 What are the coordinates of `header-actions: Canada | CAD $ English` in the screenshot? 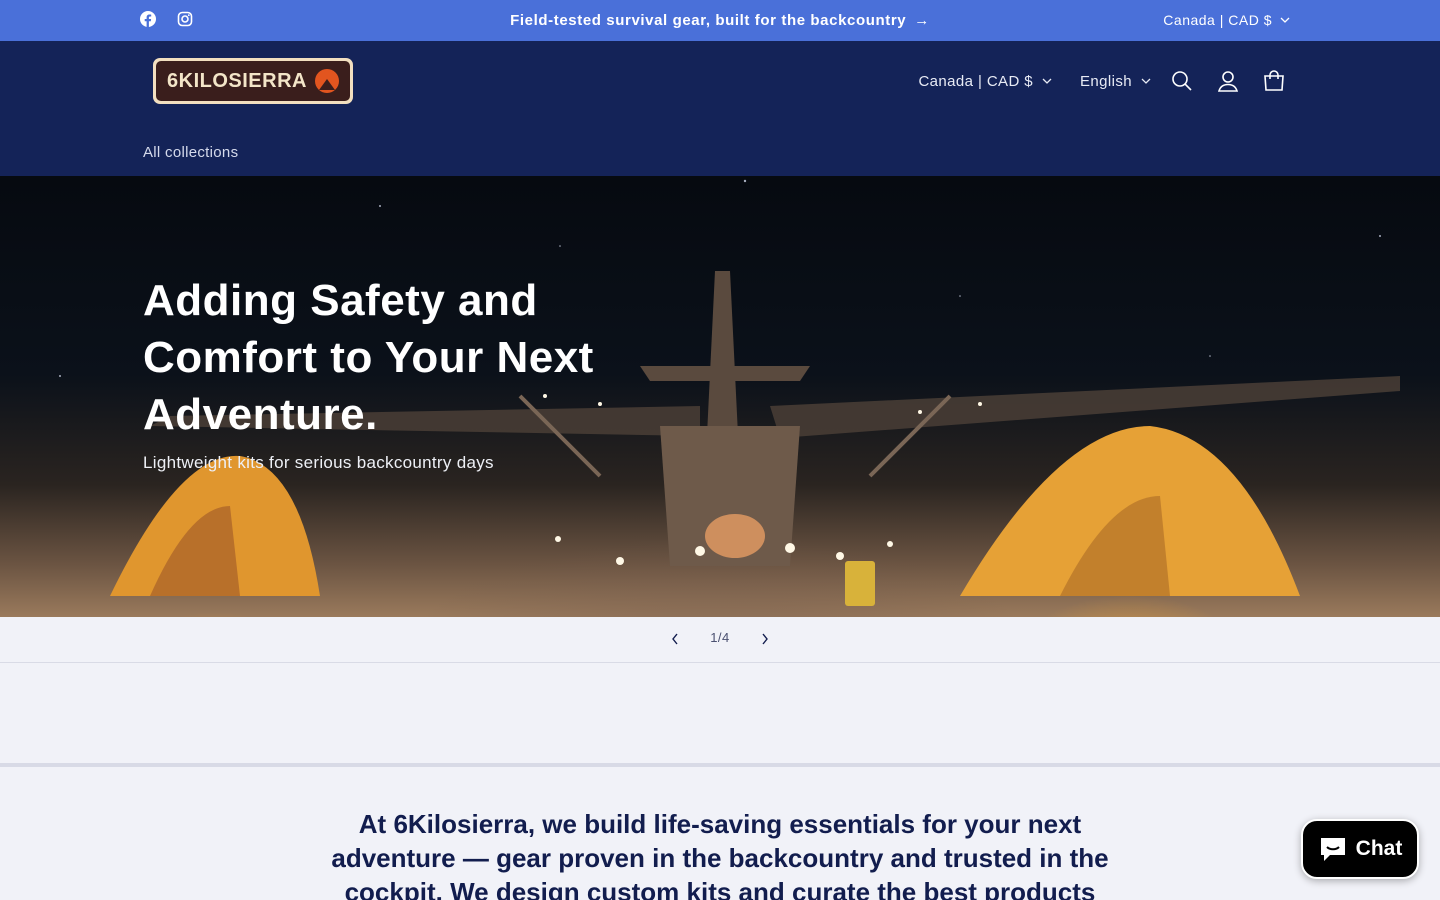 It's located at (1107, 81).